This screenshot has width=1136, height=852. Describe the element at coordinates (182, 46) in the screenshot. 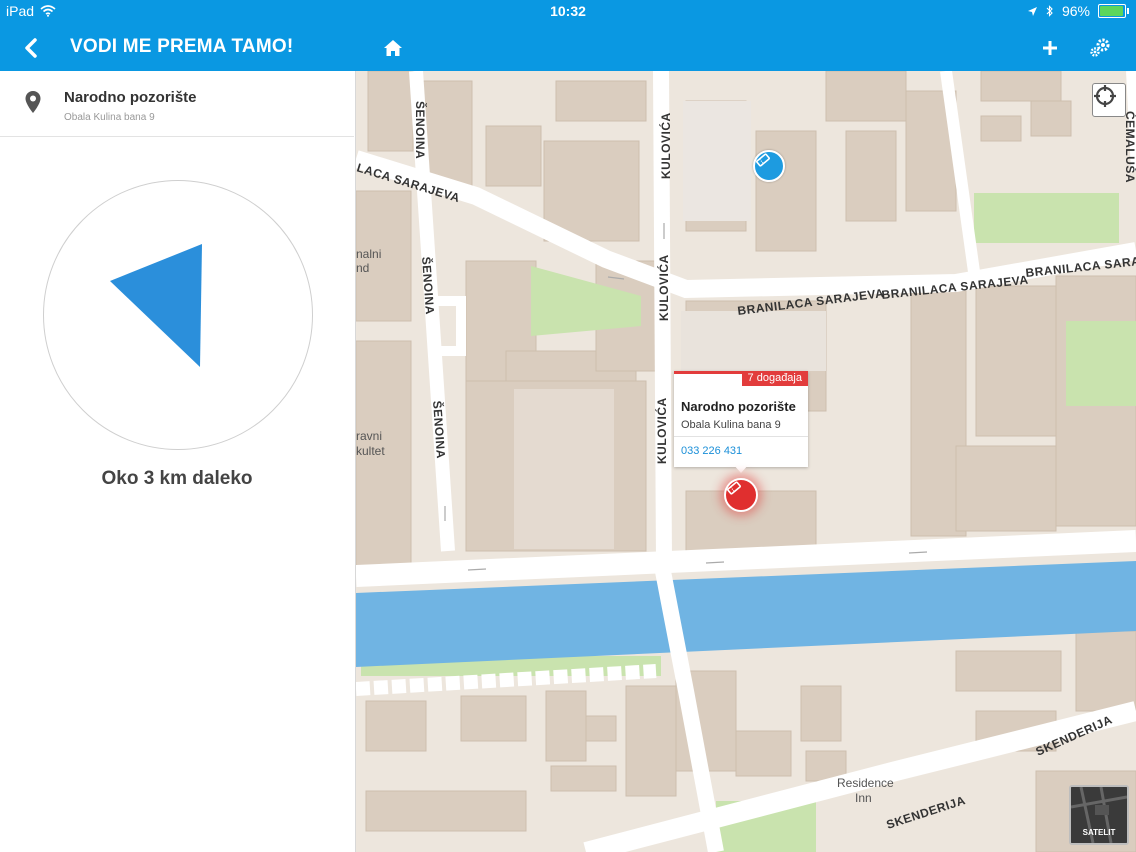

I see `page-title: VODI ME PREMA TAMO!` at that location.